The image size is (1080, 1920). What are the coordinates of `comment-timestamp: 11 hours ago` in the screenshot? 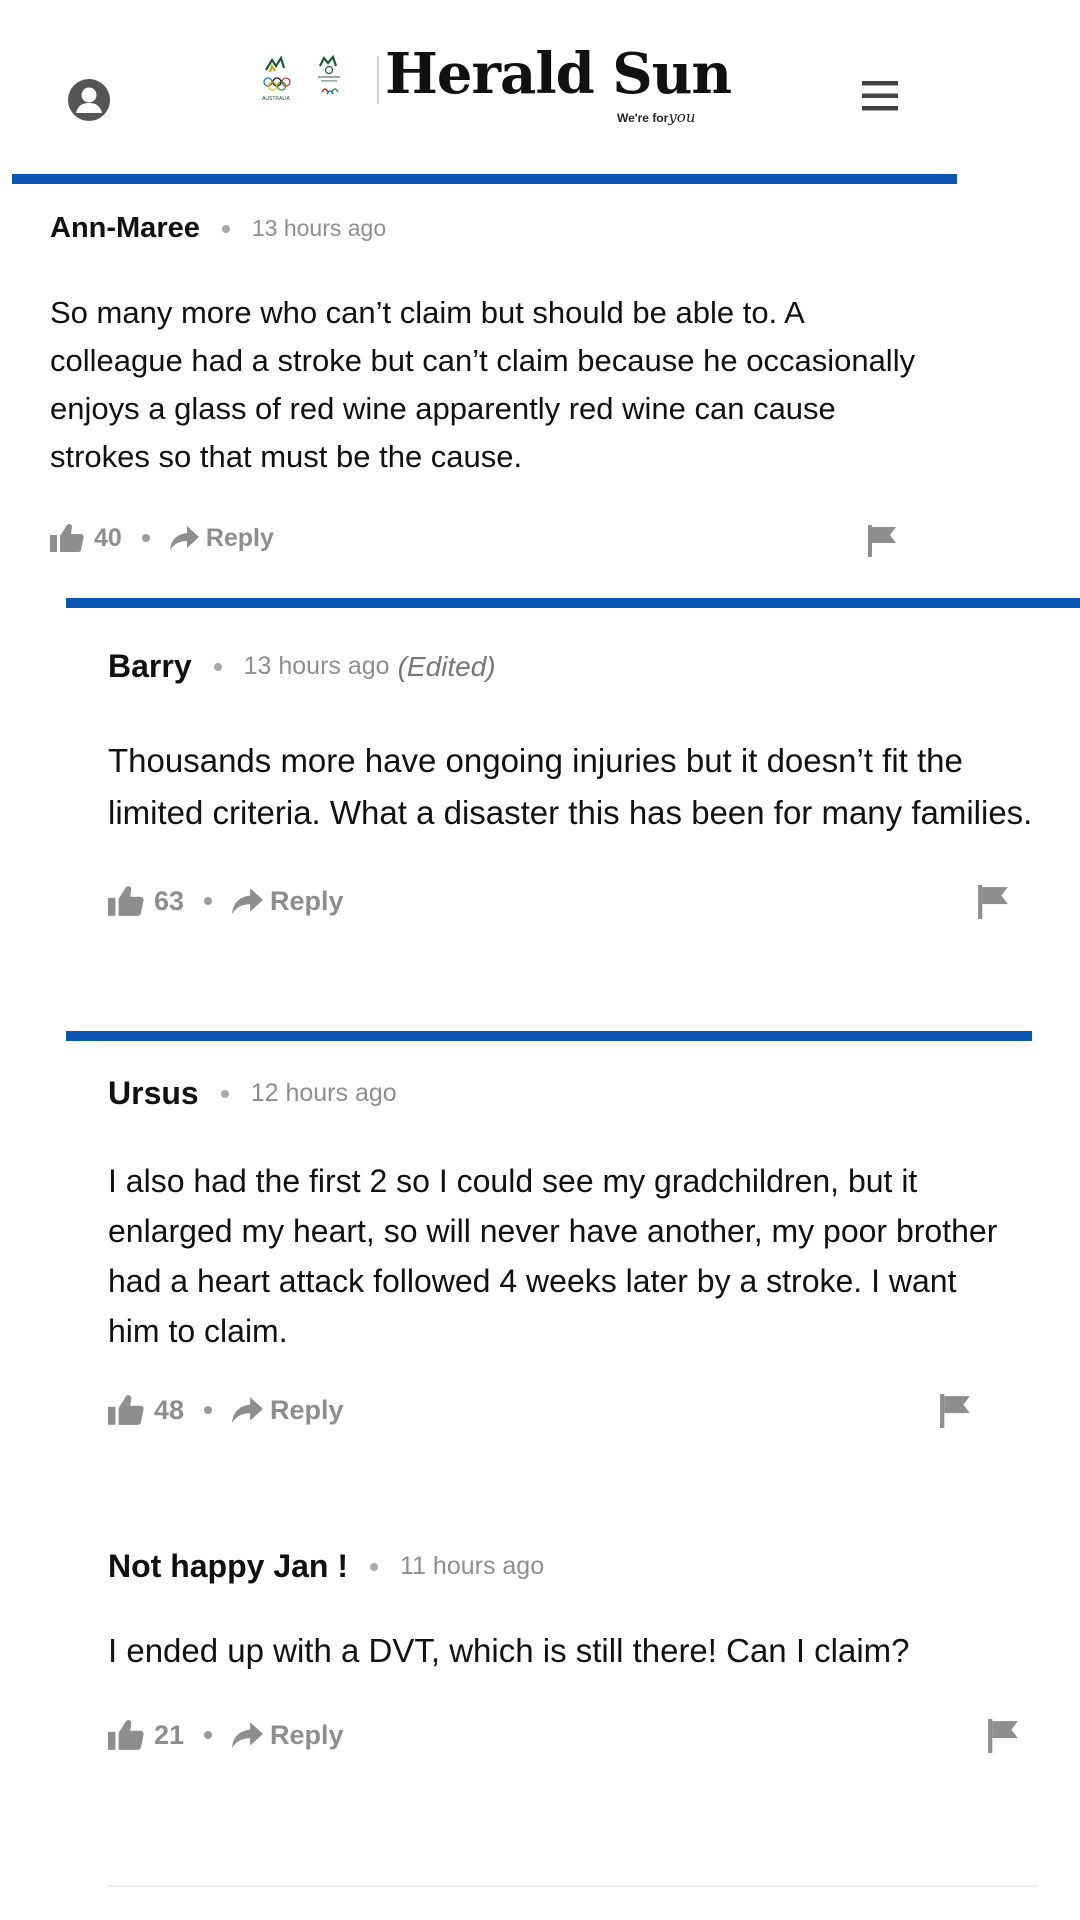 It's located at (472, 1566).